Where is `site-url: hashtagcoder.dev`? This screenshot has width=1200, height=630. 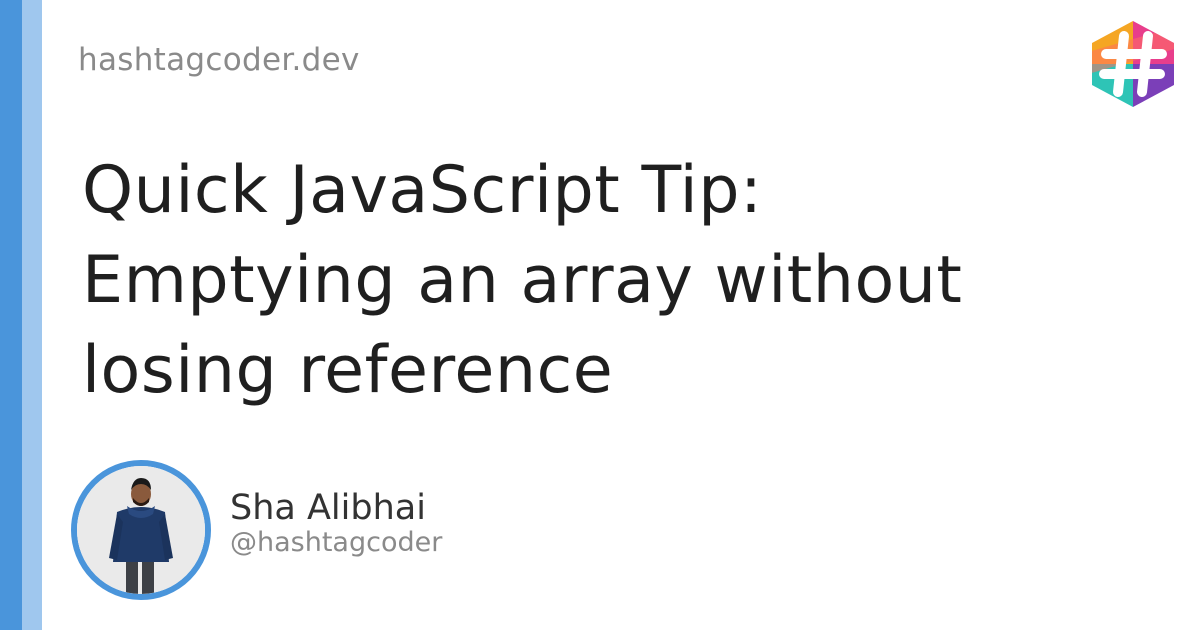
site-url: hashtagcoder.dev is located at coordinates (219, 60).